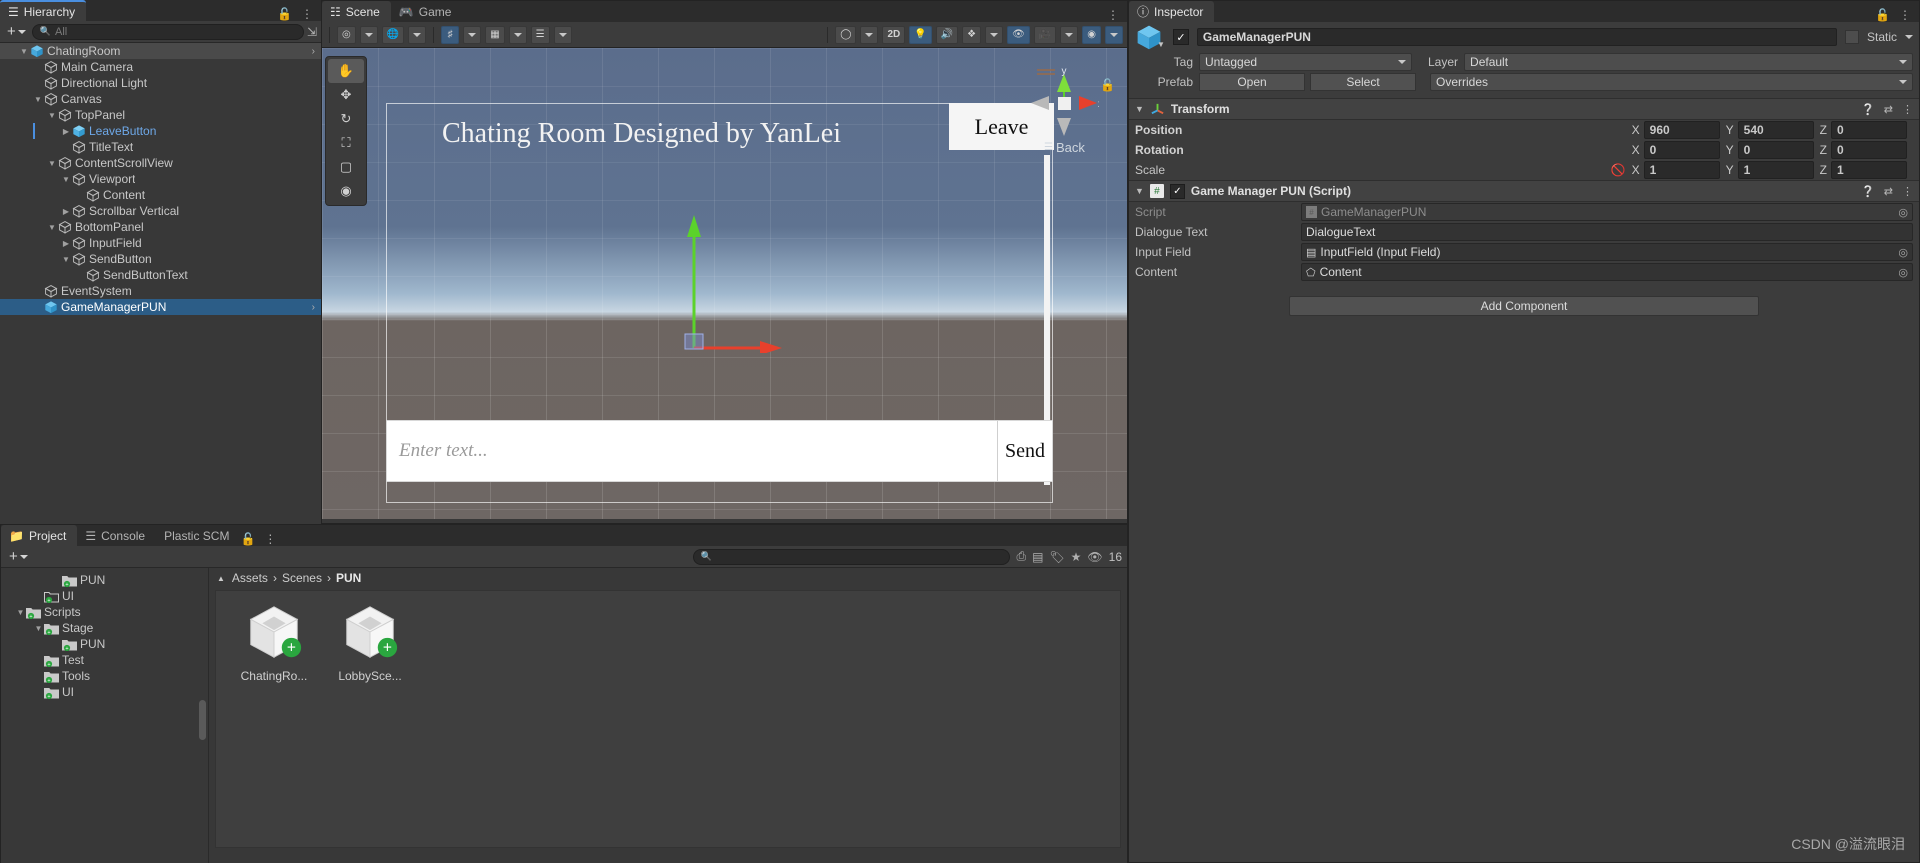 This screenshot has width=1920, height=863. What do you see at coordinates (417, 34) in the screenshot?
I see `pivot-rotation-dropdown` at bounding box center [417, 34].